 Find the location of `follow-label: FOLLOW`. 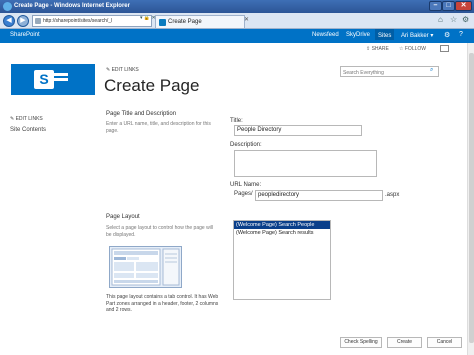

follow-label: FOLLOW is located at coordinates (415, 49).